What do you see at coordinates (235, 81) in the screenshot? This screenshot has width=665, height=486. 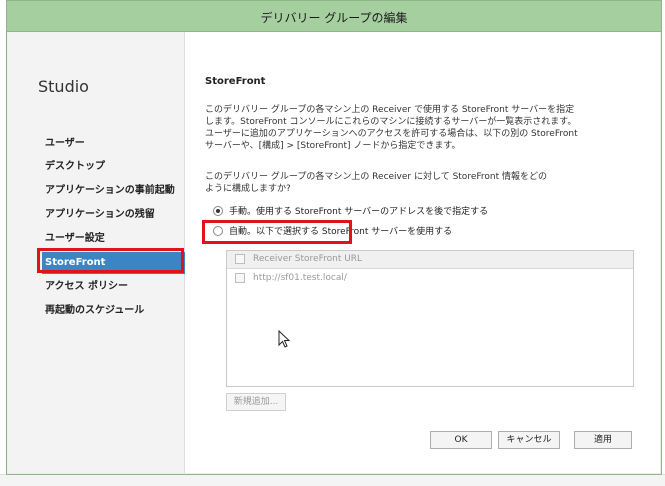 I see `page-title: StoreFront` at bounding box center [235, 81].